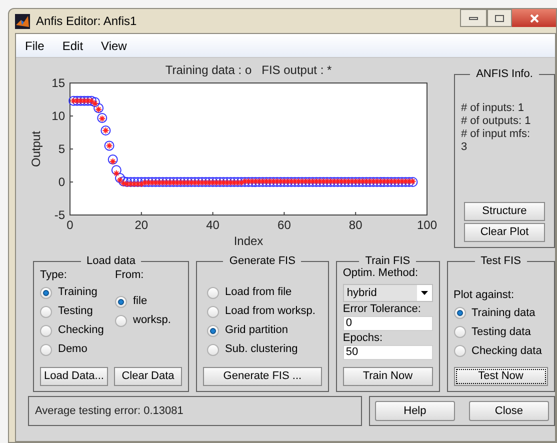 This screenshot has width=557, height=443. What do you see at coordinates (501, 261) in the screenshot?
I see `group-title: Test FIS` at bounding box center [501, 261].